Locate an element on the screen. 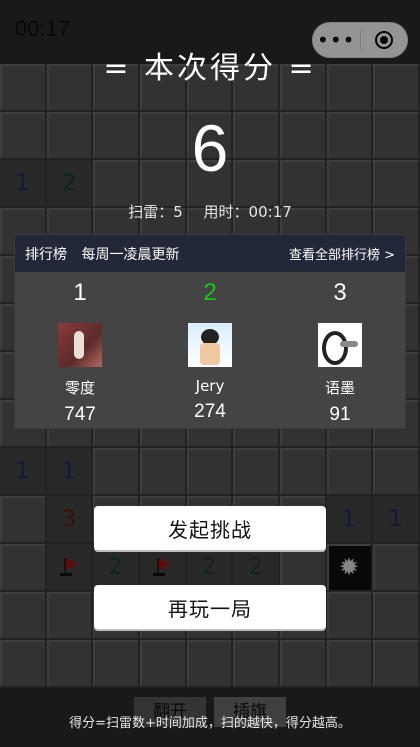 The height and width of the screenshot is (747, 420). leaderboard-entry: 3 语墨 91 is located at coordinates (340, 351).